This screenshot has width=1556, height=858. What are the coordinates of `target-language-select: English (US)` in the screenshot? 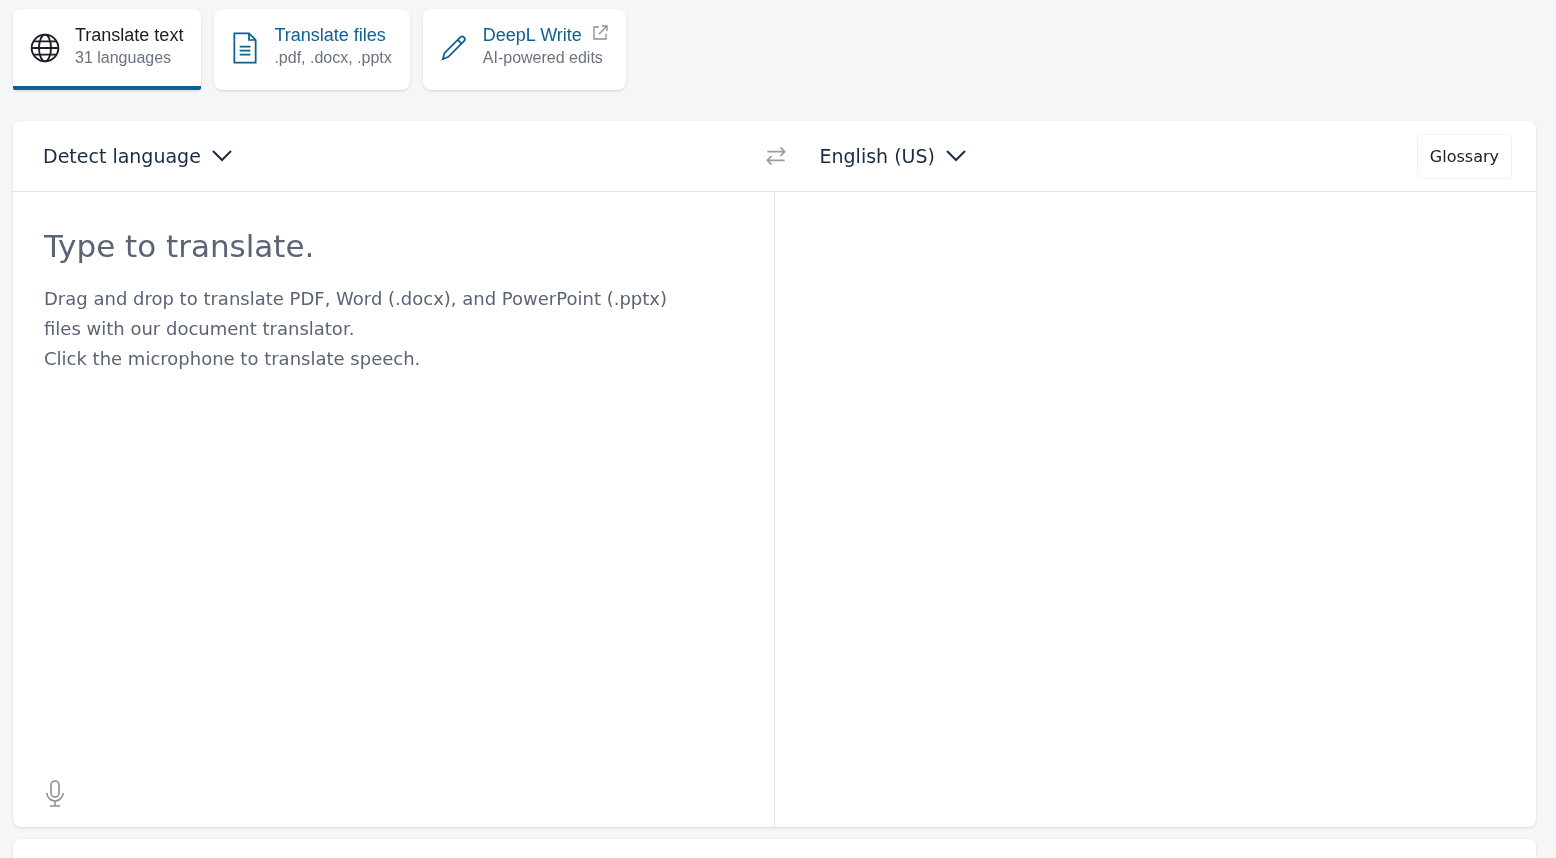 It's located at (893, 156).